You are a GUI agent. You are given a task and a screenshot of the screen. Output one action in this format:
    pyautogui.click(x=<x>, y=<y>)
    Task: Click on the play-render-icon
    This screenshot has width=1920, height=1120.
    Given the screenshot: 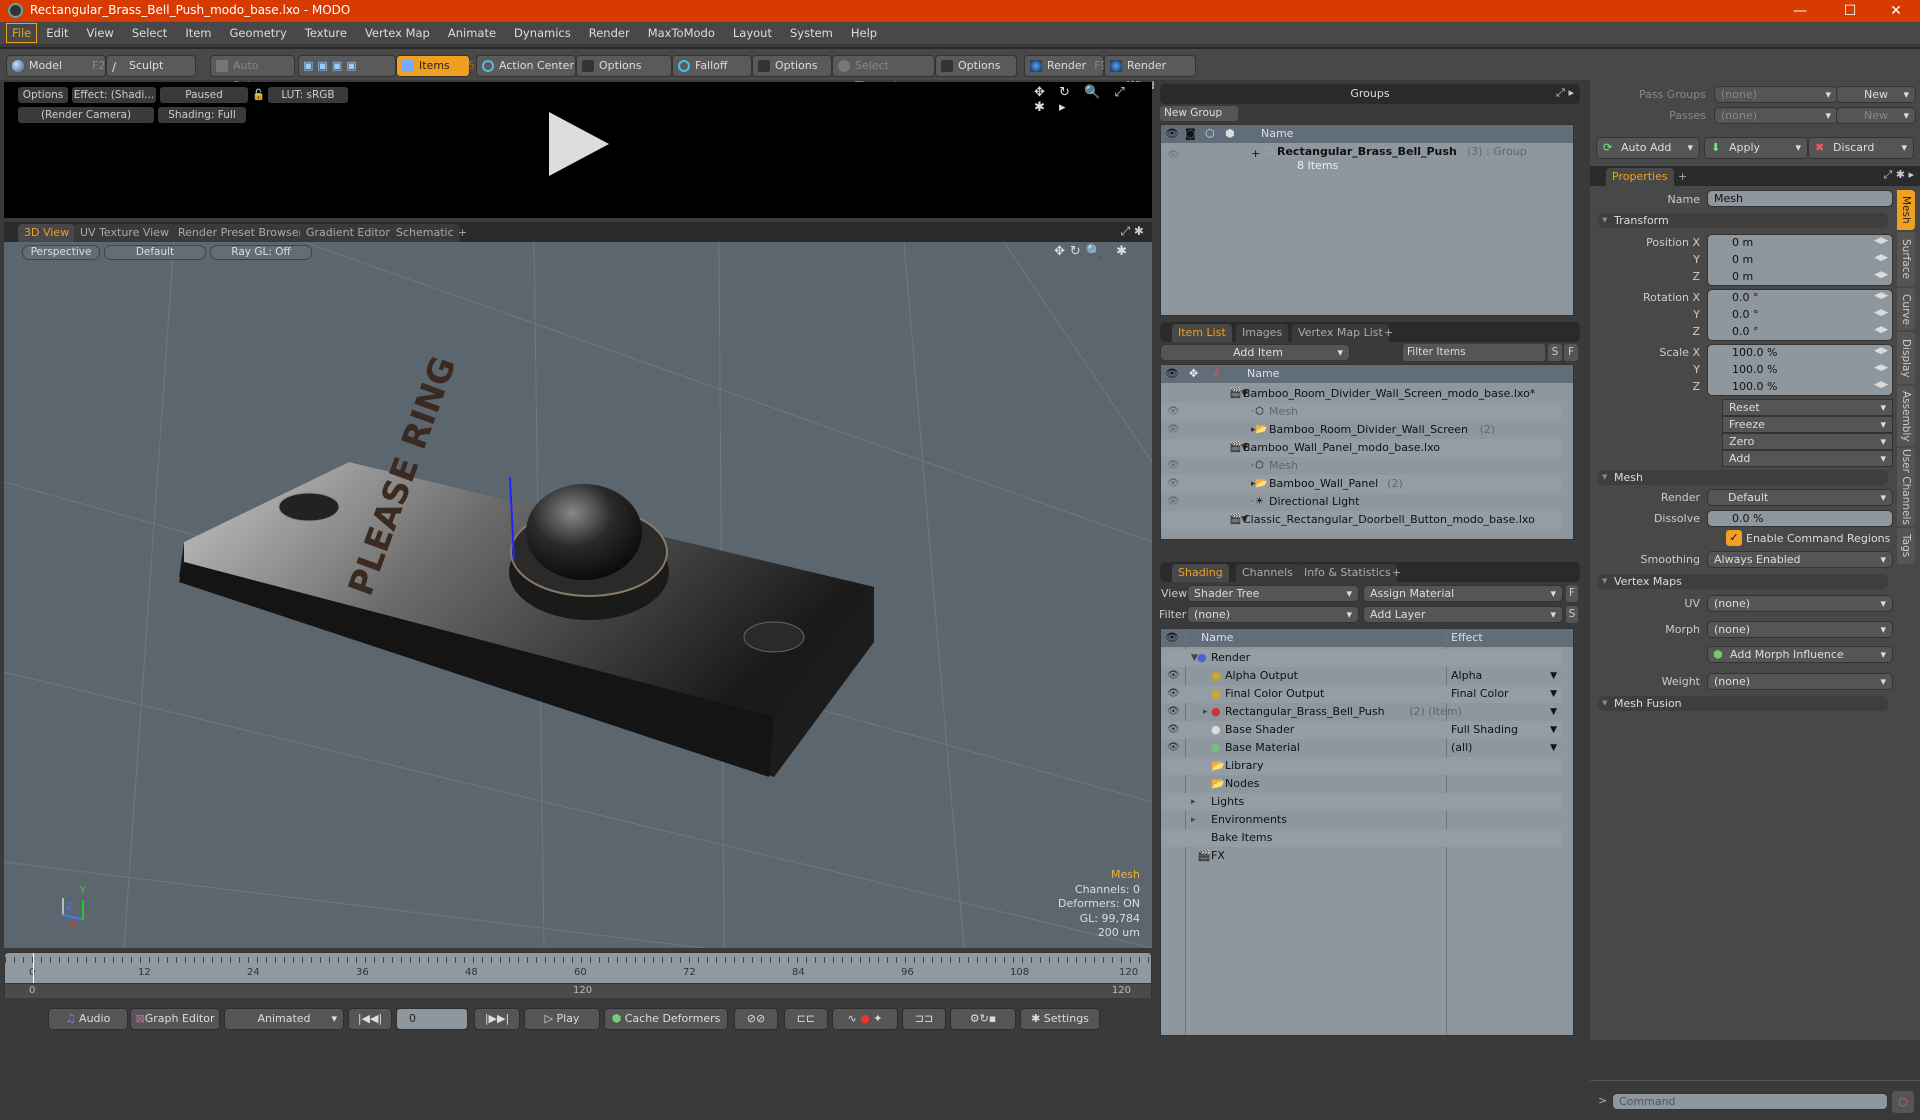 What is the action you would take?
    pyautogui.click(x=579, y=144)
    